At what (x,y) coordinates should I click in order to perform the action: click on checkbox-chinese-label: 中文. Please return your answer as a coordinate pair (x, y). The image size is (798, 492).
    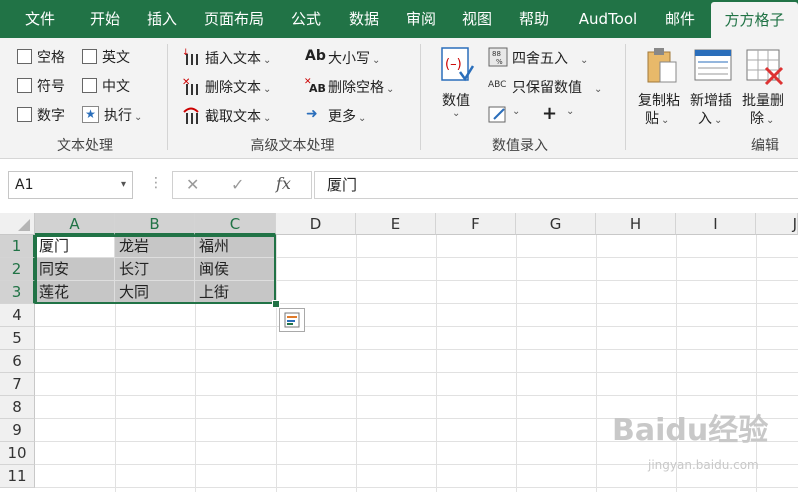
    Looking at the image, I should click on (116, 87).